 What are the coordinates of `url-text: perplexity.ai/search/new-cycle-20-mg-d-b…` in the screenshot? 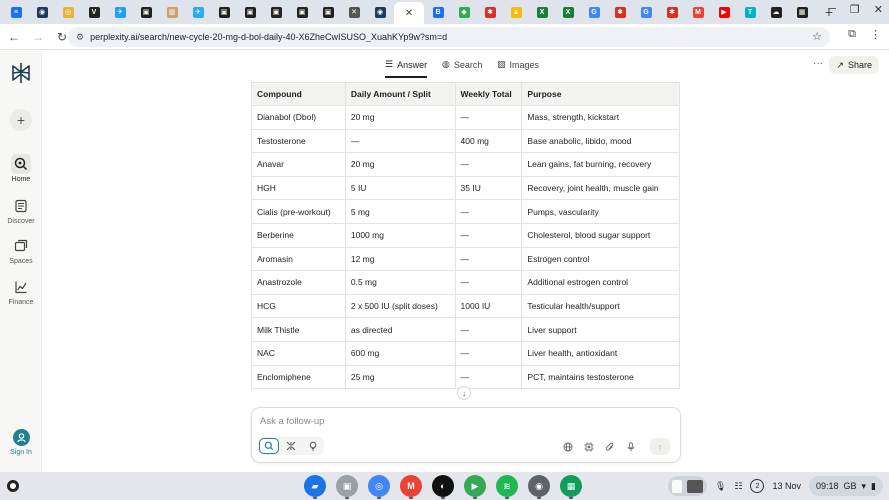 It's located at (269, 37).